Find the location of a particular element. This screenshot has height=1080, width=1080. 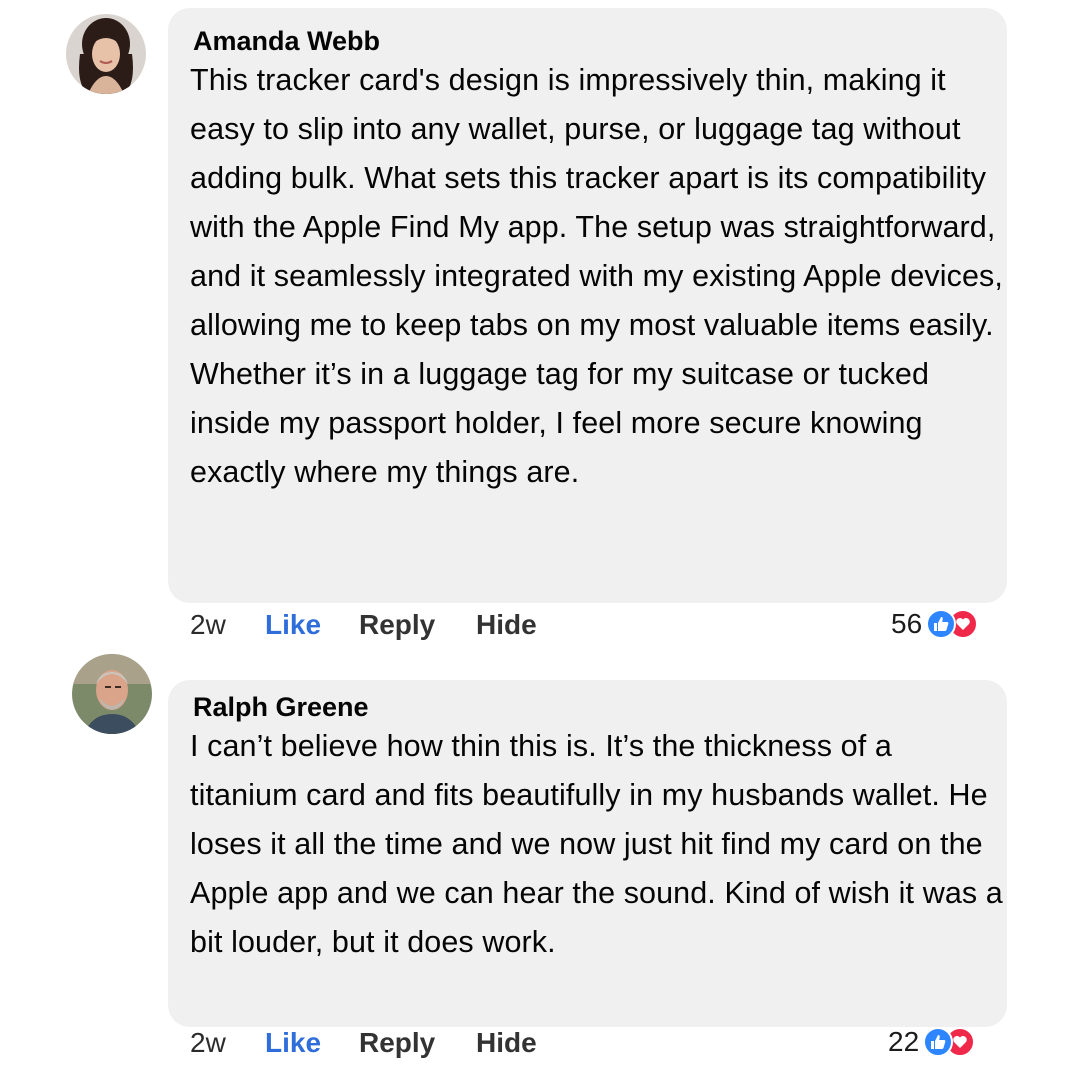

reaction-summary: 56 is located at coordinates (935, 624).